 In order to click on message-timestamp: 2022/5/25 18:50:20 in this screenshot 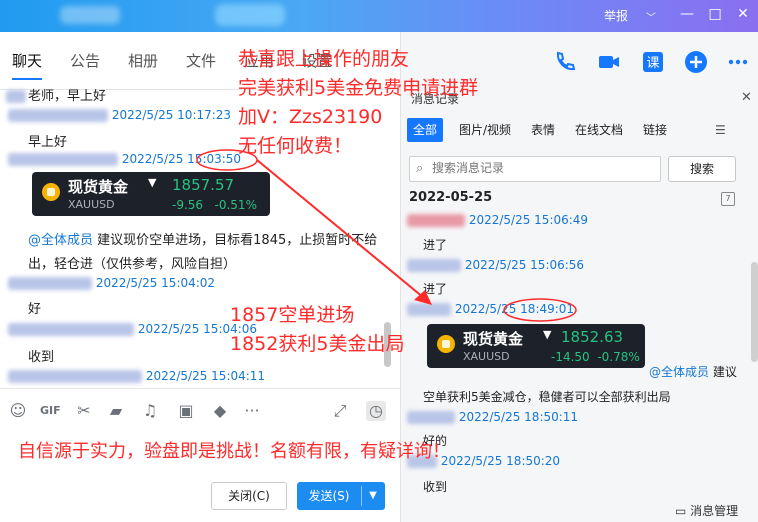, I will do `click(500, 461)`.